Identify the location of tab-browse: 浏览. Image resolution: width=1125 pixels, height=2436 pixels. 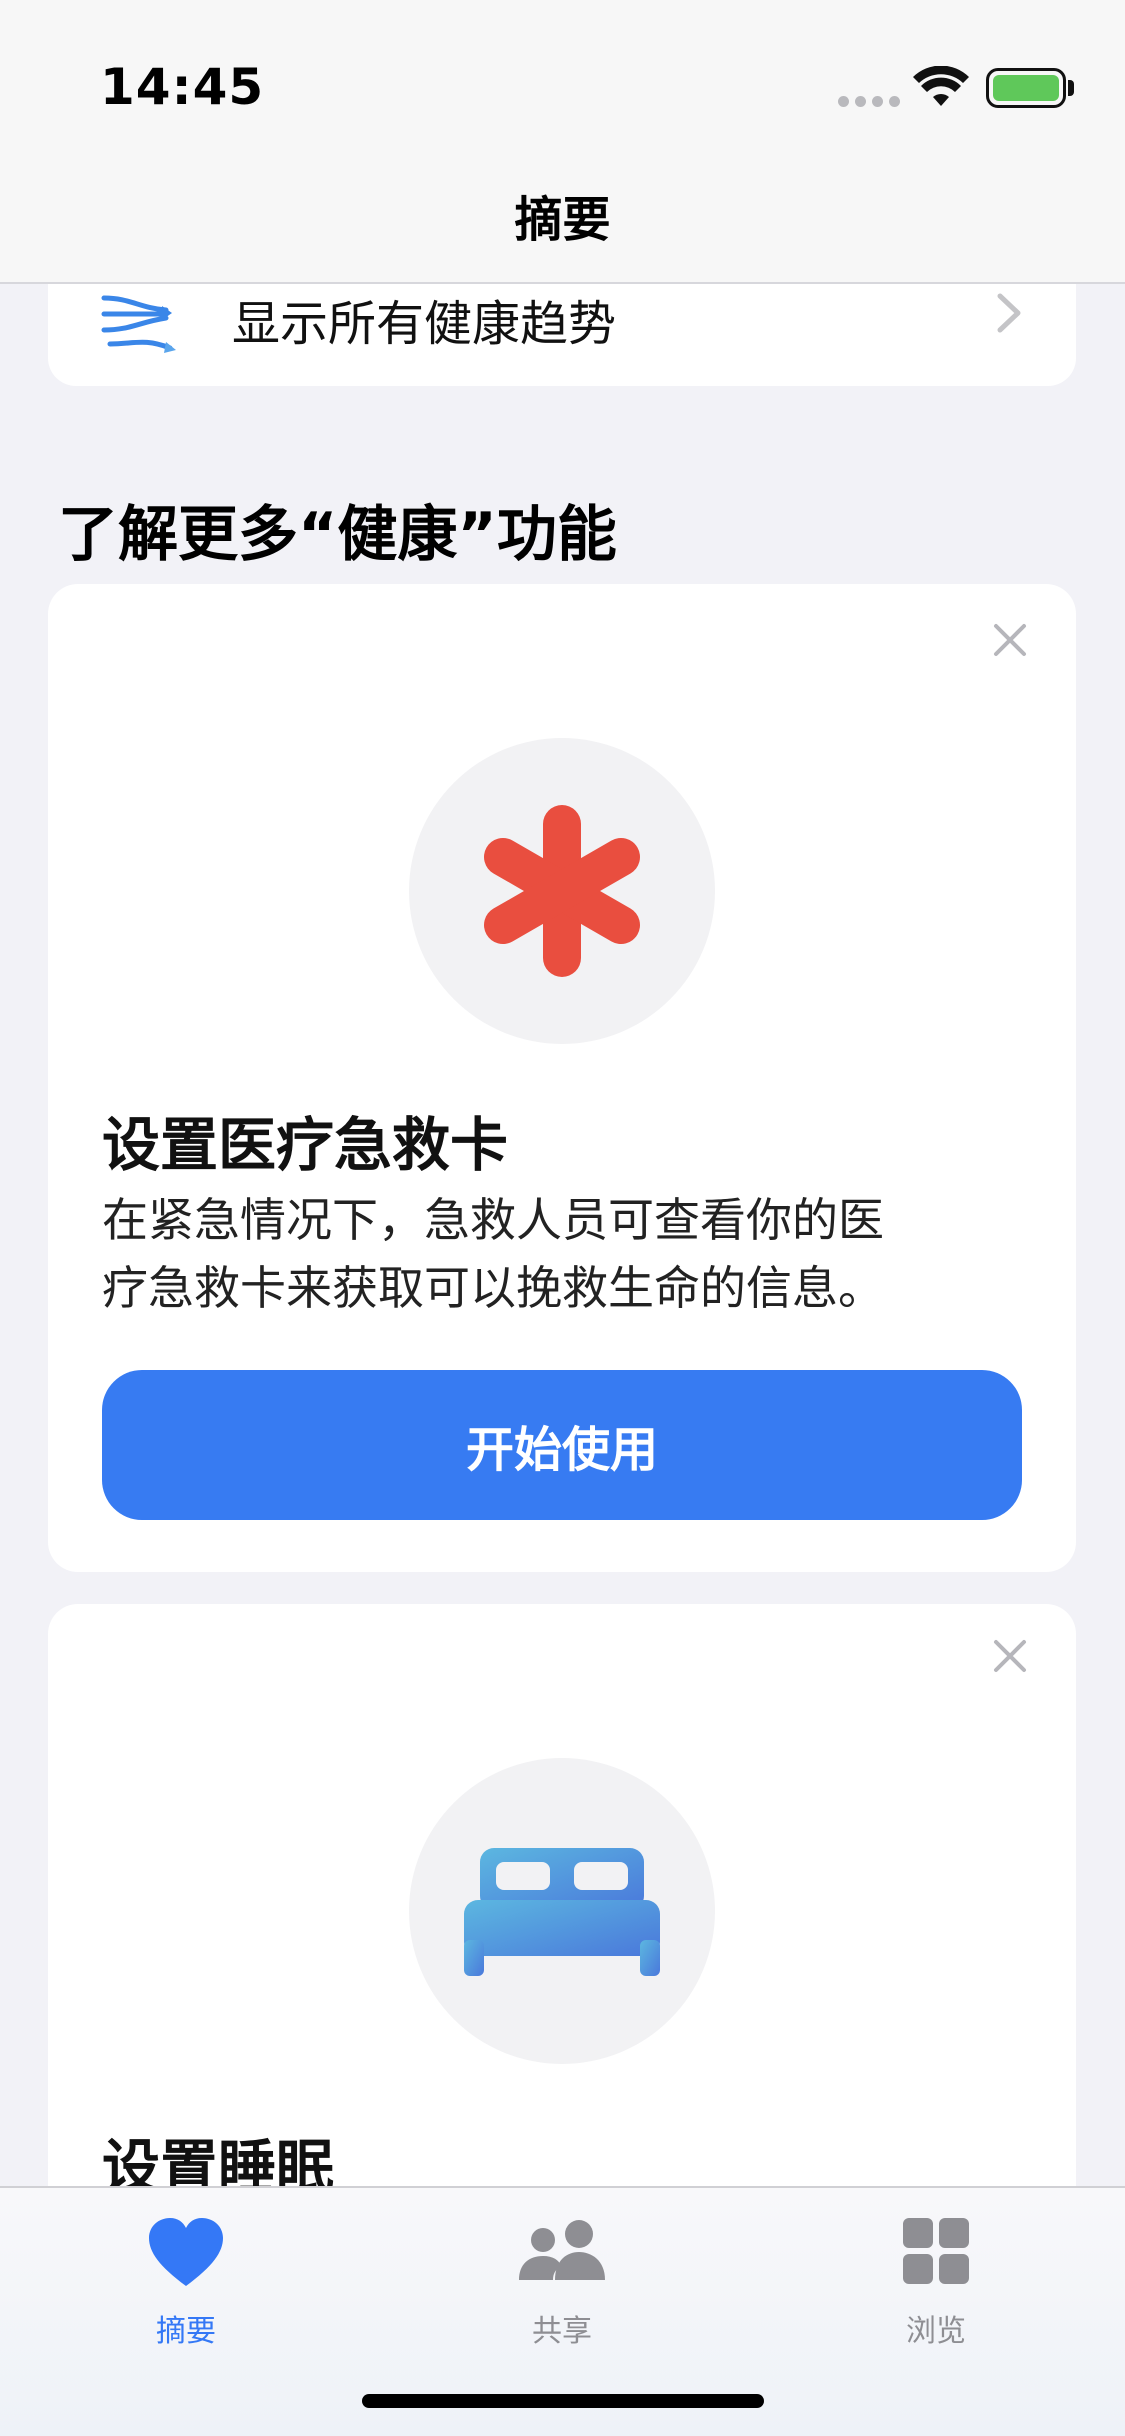
(936, 2281).